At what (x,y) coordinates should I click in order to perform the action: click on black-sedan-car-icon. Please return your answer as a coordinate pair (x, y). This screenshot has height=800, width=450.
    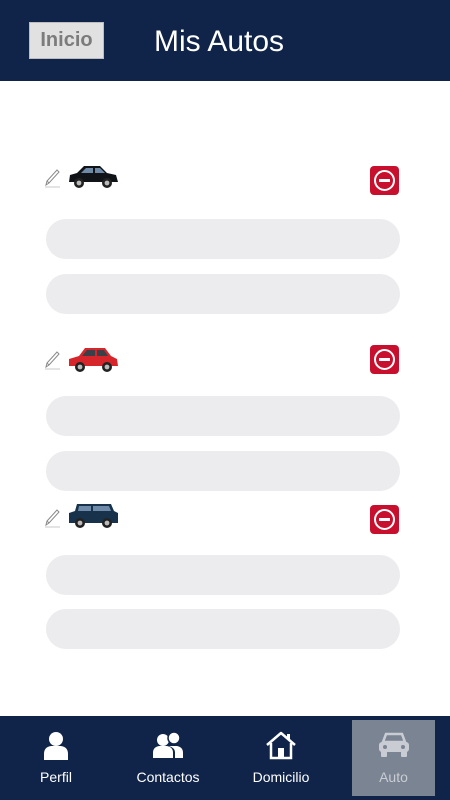
    Looking at the image, I should click on (93, 177).